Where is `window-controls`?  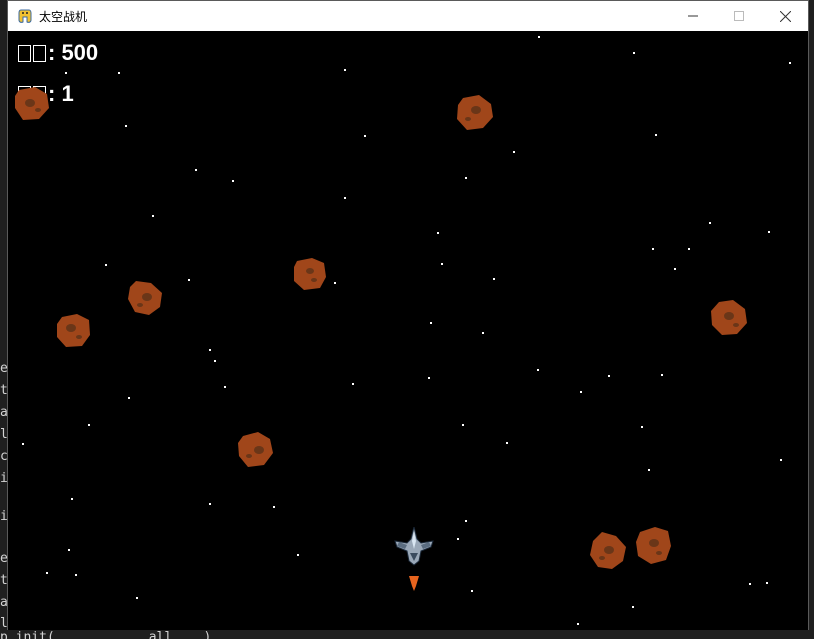
window-controls is located at coordinates (739, 16).